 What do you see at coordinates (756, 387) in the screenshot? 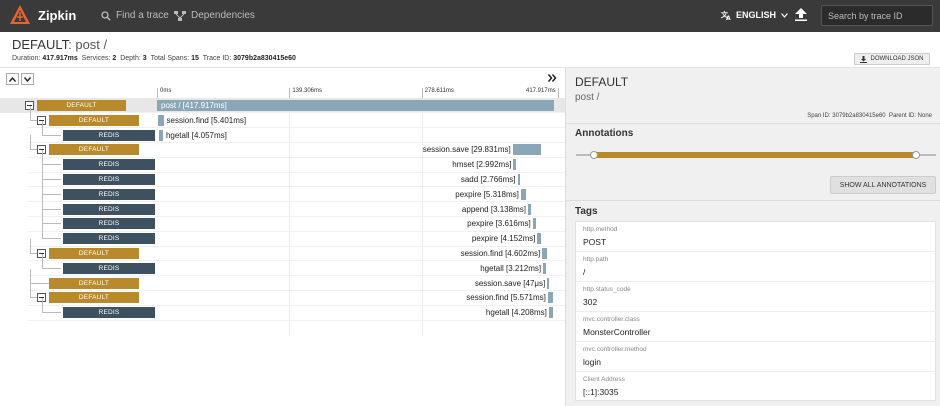
I see `tag-item: Client Address[::1]:3035` at bounding box center [756, 387].